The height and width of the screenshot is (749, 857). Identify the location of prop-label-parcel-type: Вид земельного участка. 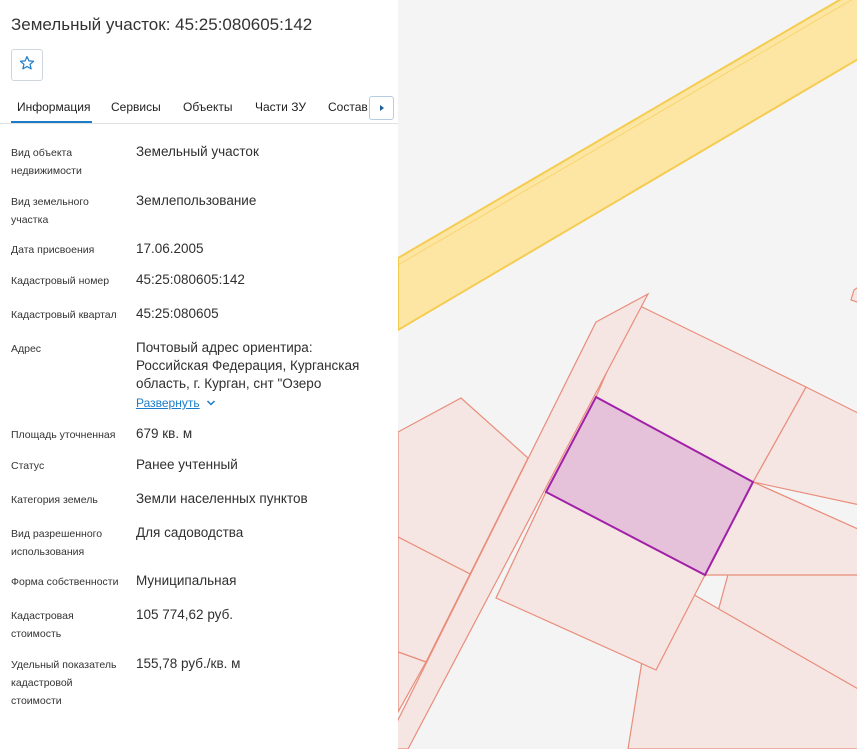
(50, 211).